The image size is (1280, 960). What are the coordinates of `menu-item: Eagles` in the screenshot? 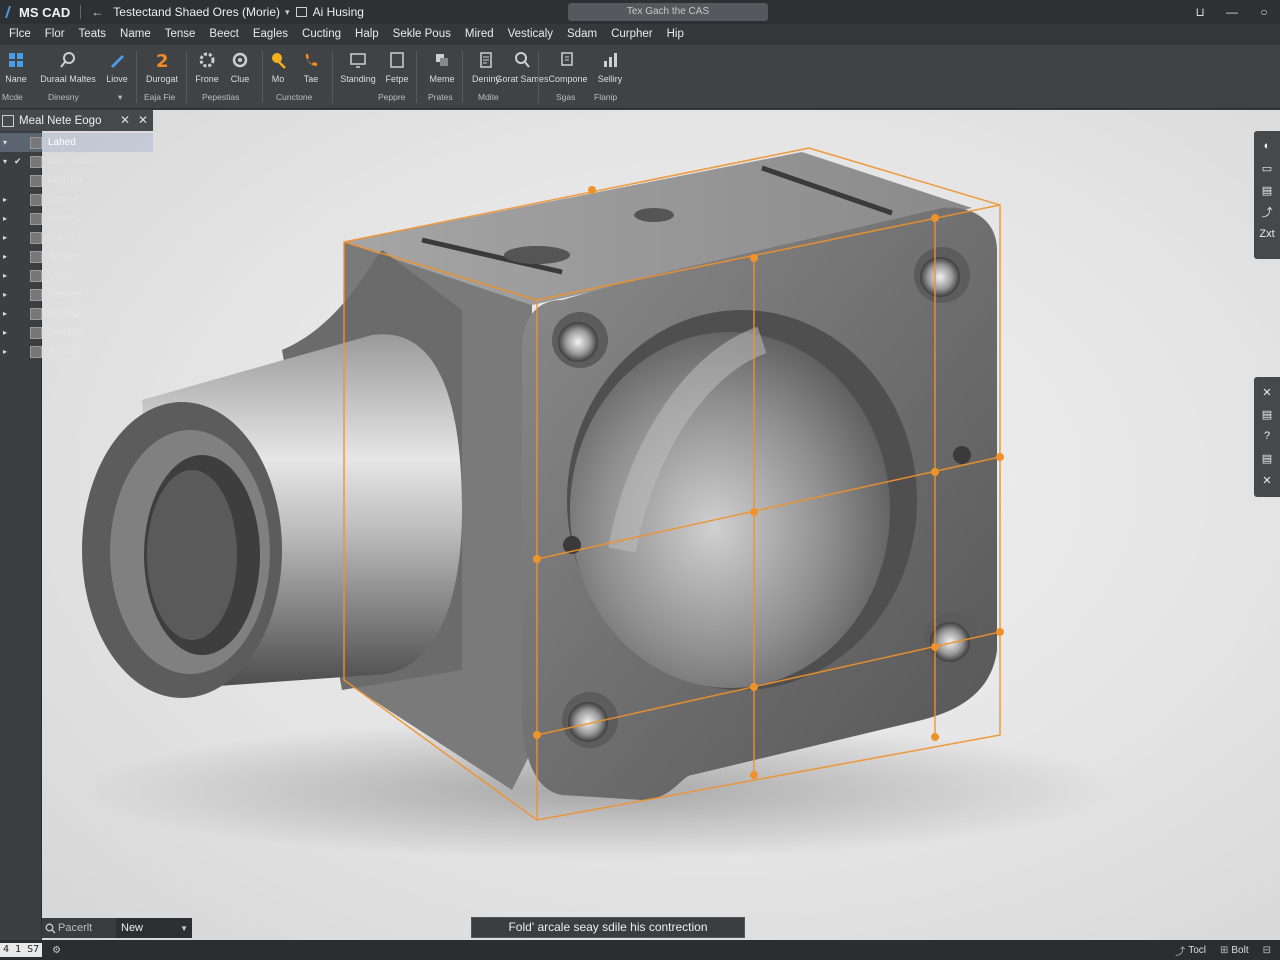 It's located at (270, 34).